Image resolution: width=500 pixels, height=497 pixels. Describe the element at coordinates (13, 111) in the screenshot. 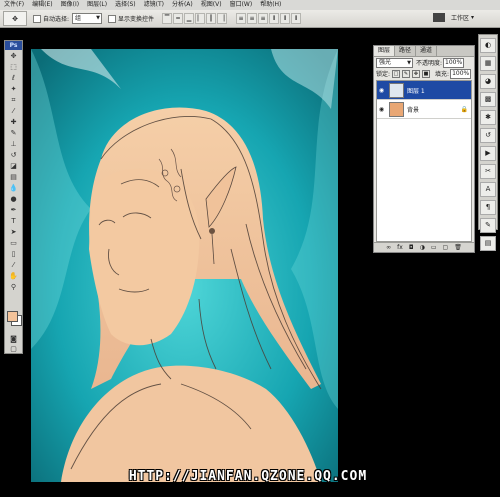

I see `eyedropper-tool-icon: ⁄` at that location.